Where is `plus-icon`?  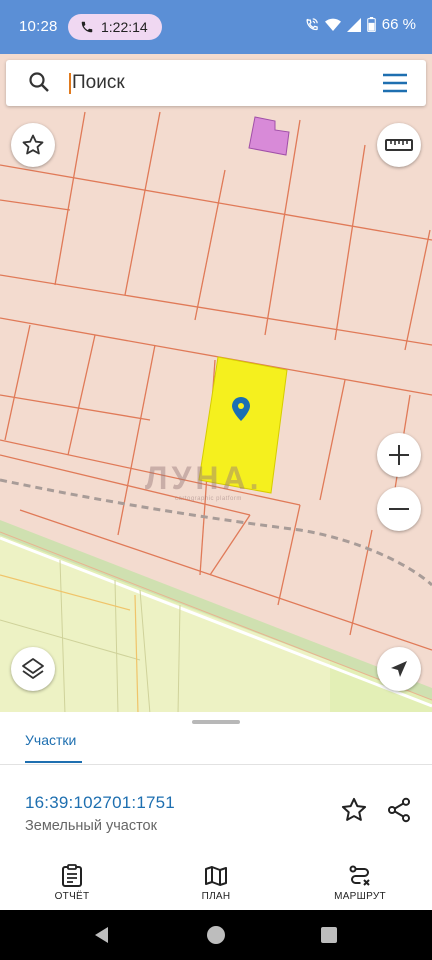 plus-icon is located at coordinates (399, 455).